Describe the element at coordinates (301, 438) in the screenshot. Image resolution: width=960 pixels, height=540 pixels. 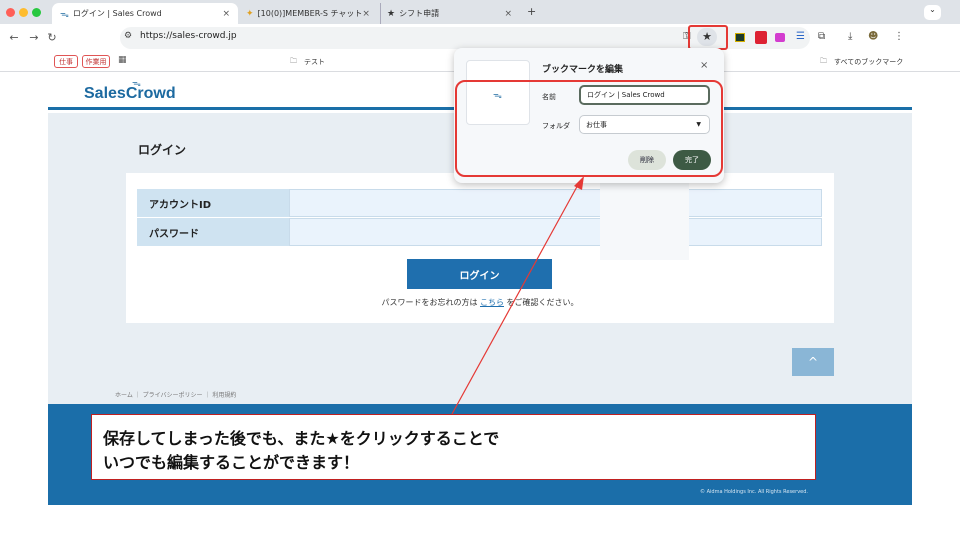
I see `callout-line-1: 保存してしまった後でも、また★をクリックすることで` at that location.